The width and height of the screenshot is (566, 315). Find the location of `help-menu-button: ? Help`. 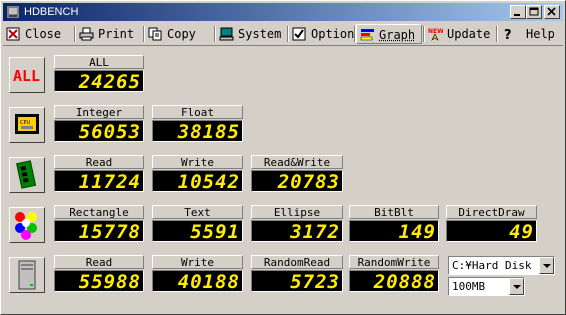

help-menu-button: ? Help is located at coordinates (529, 34).